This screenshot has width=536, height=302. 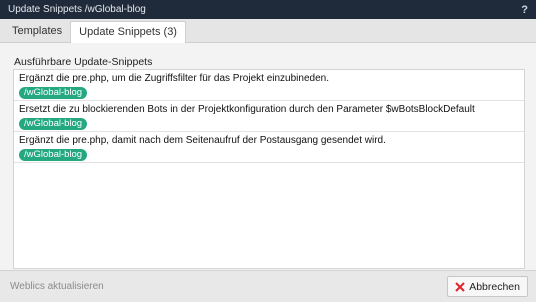 I want to click on dialog-footer: Weblics aktualisieren Abbrechen, so click(x=268, y=286).